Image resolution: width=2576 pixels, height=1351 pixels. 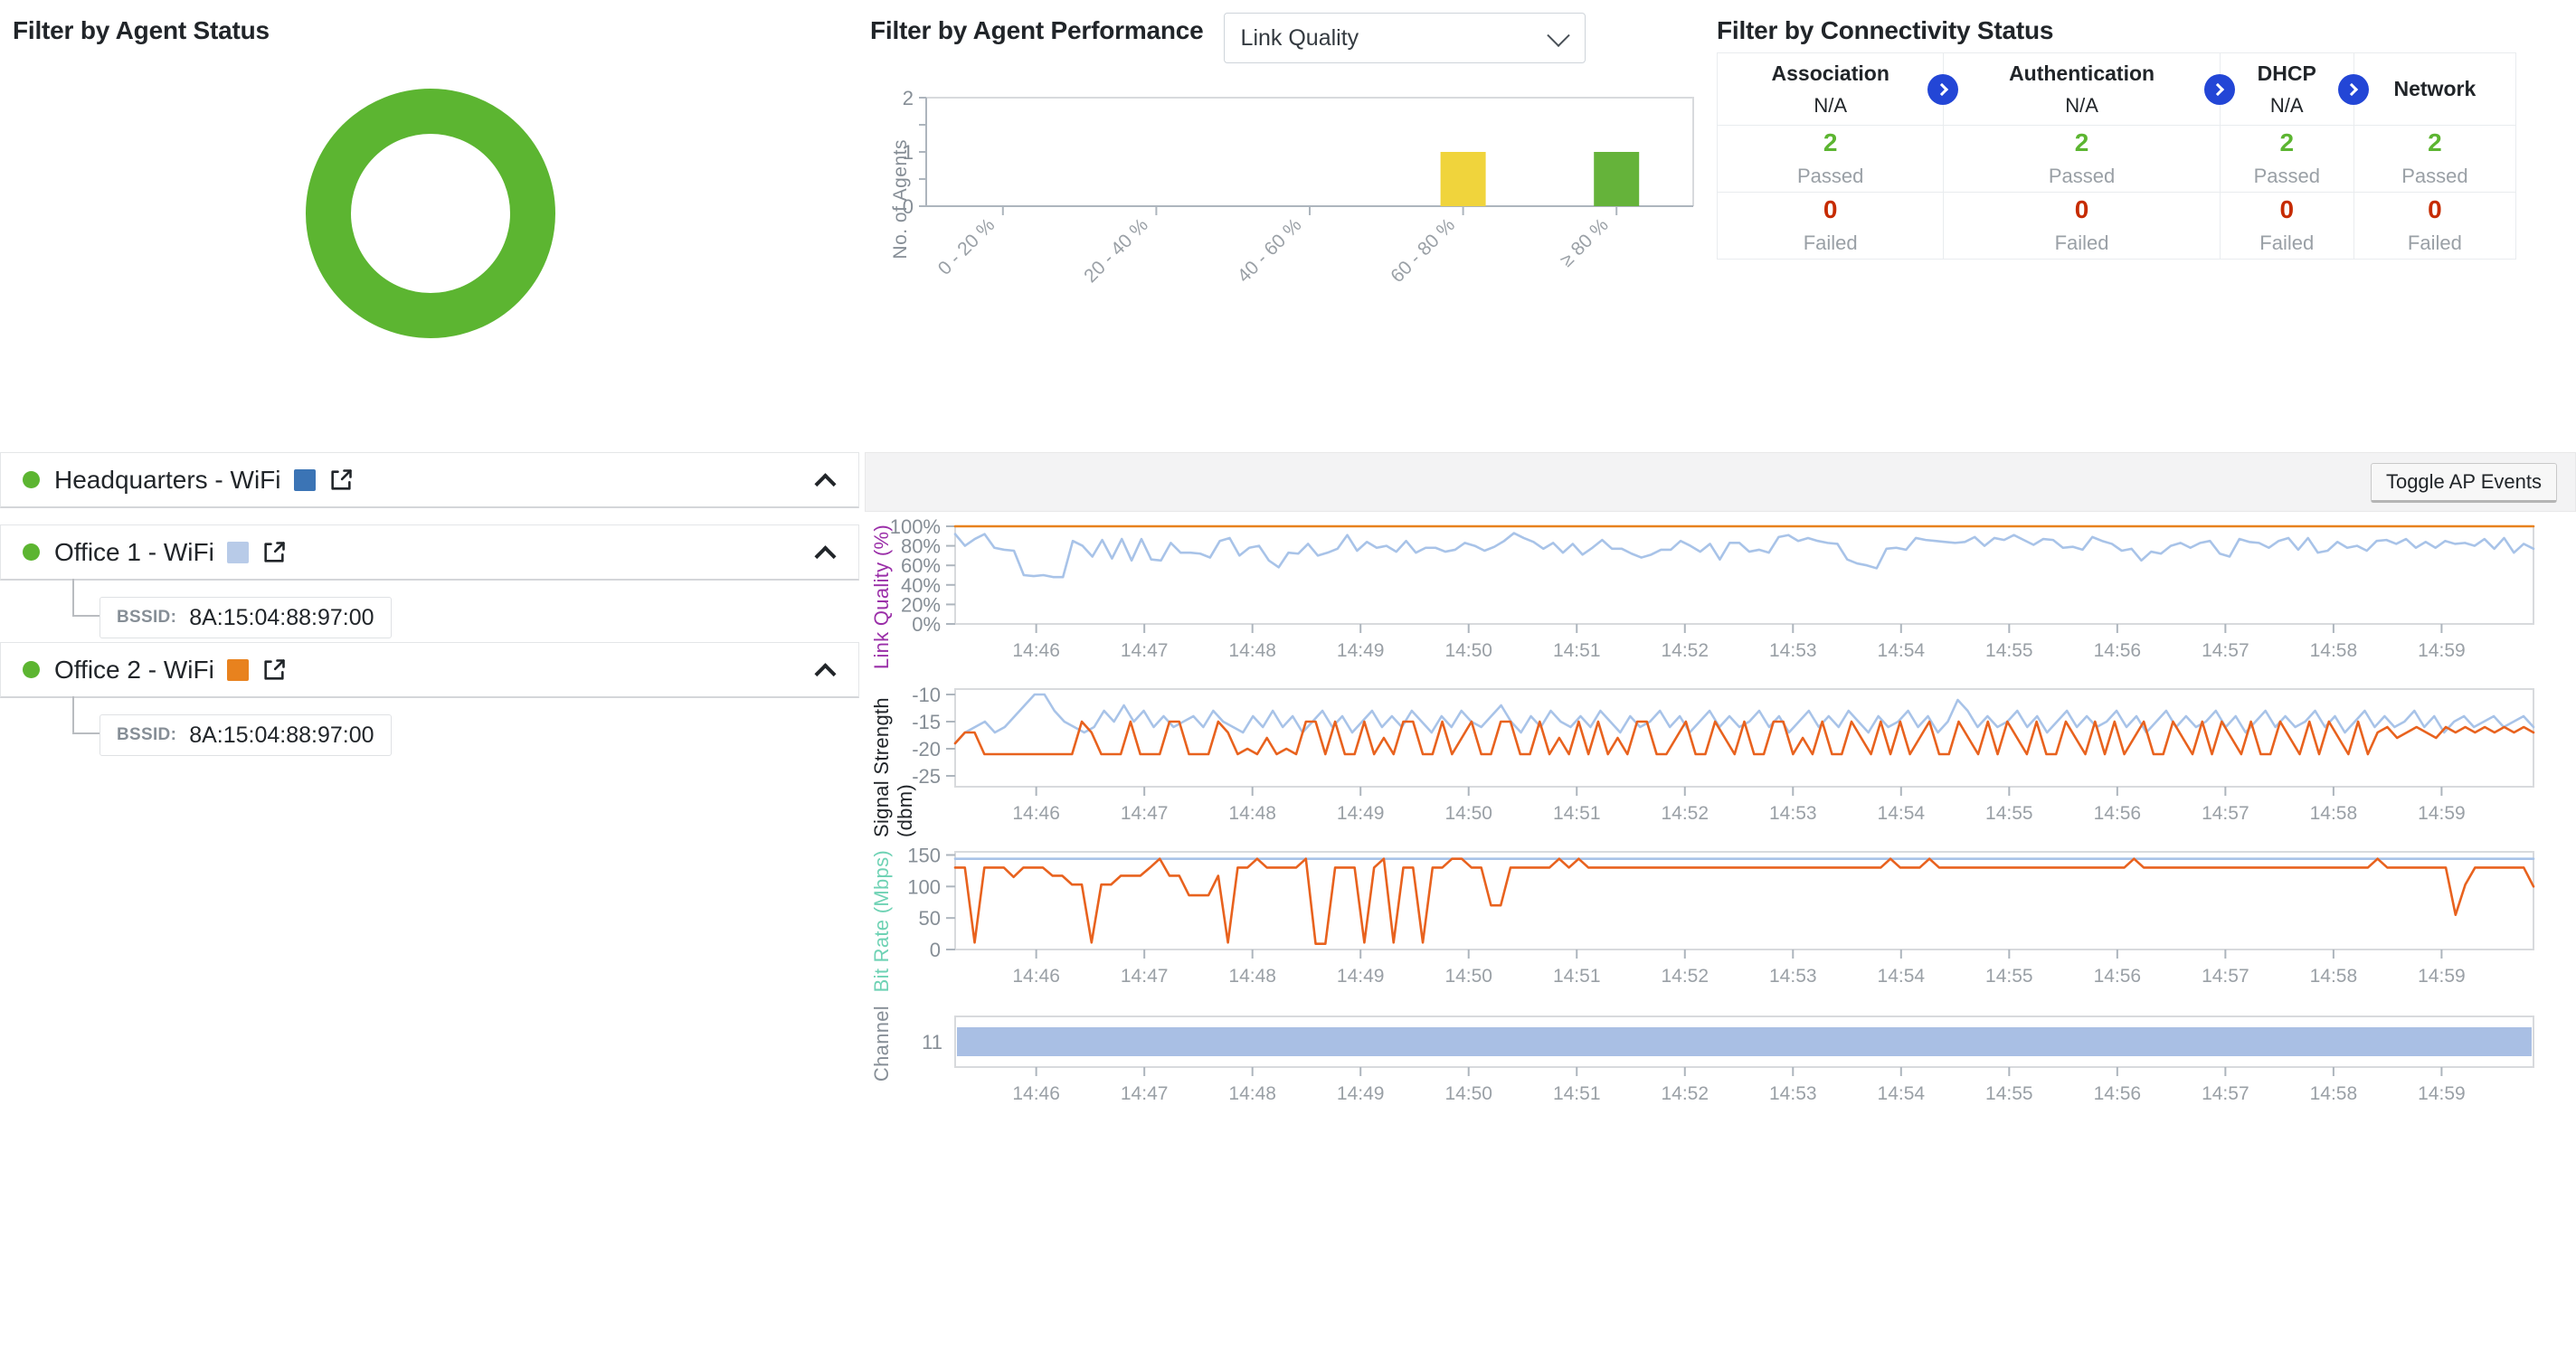 What do you see at coordinates (2287, 142) in the screenshot?
I see `conn-passed-count: 2` at bounding box center [2287, 142].